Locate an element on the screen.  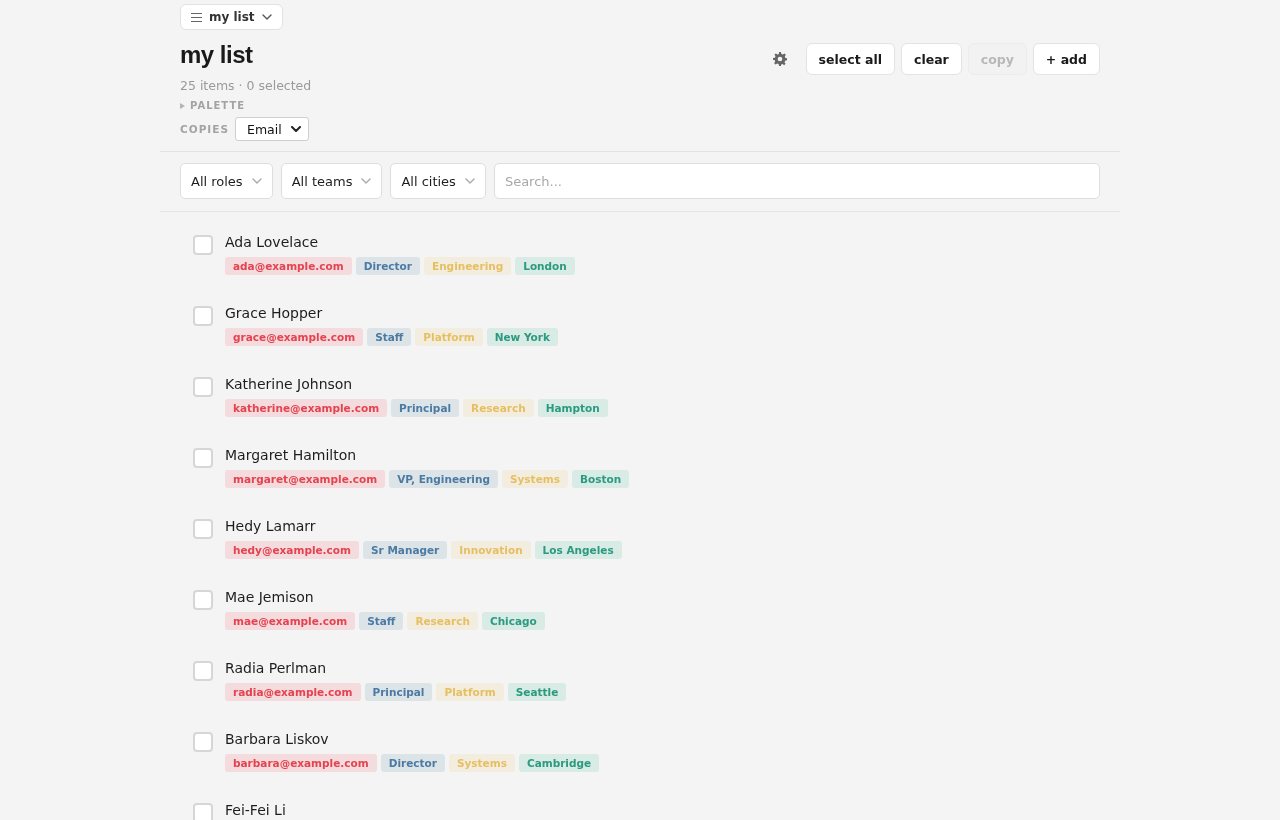
email-tag: barbara@example.com is located at coordinates (301, 763).